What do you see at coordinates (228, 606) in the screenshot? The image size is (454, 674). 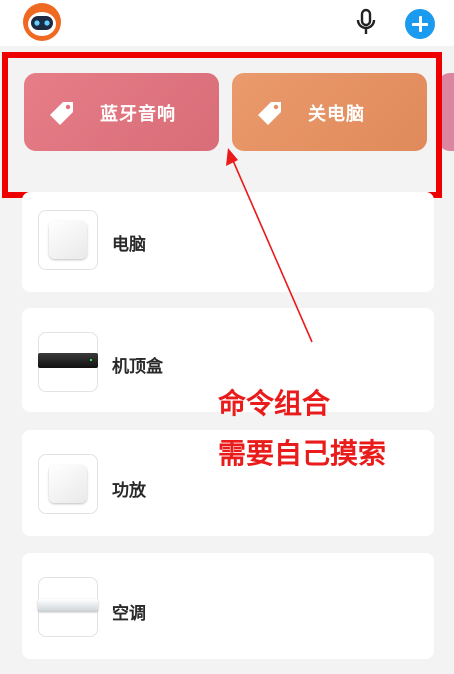 I see `device-card-air-conditioner: 空调` at bounding box center [228, 606].